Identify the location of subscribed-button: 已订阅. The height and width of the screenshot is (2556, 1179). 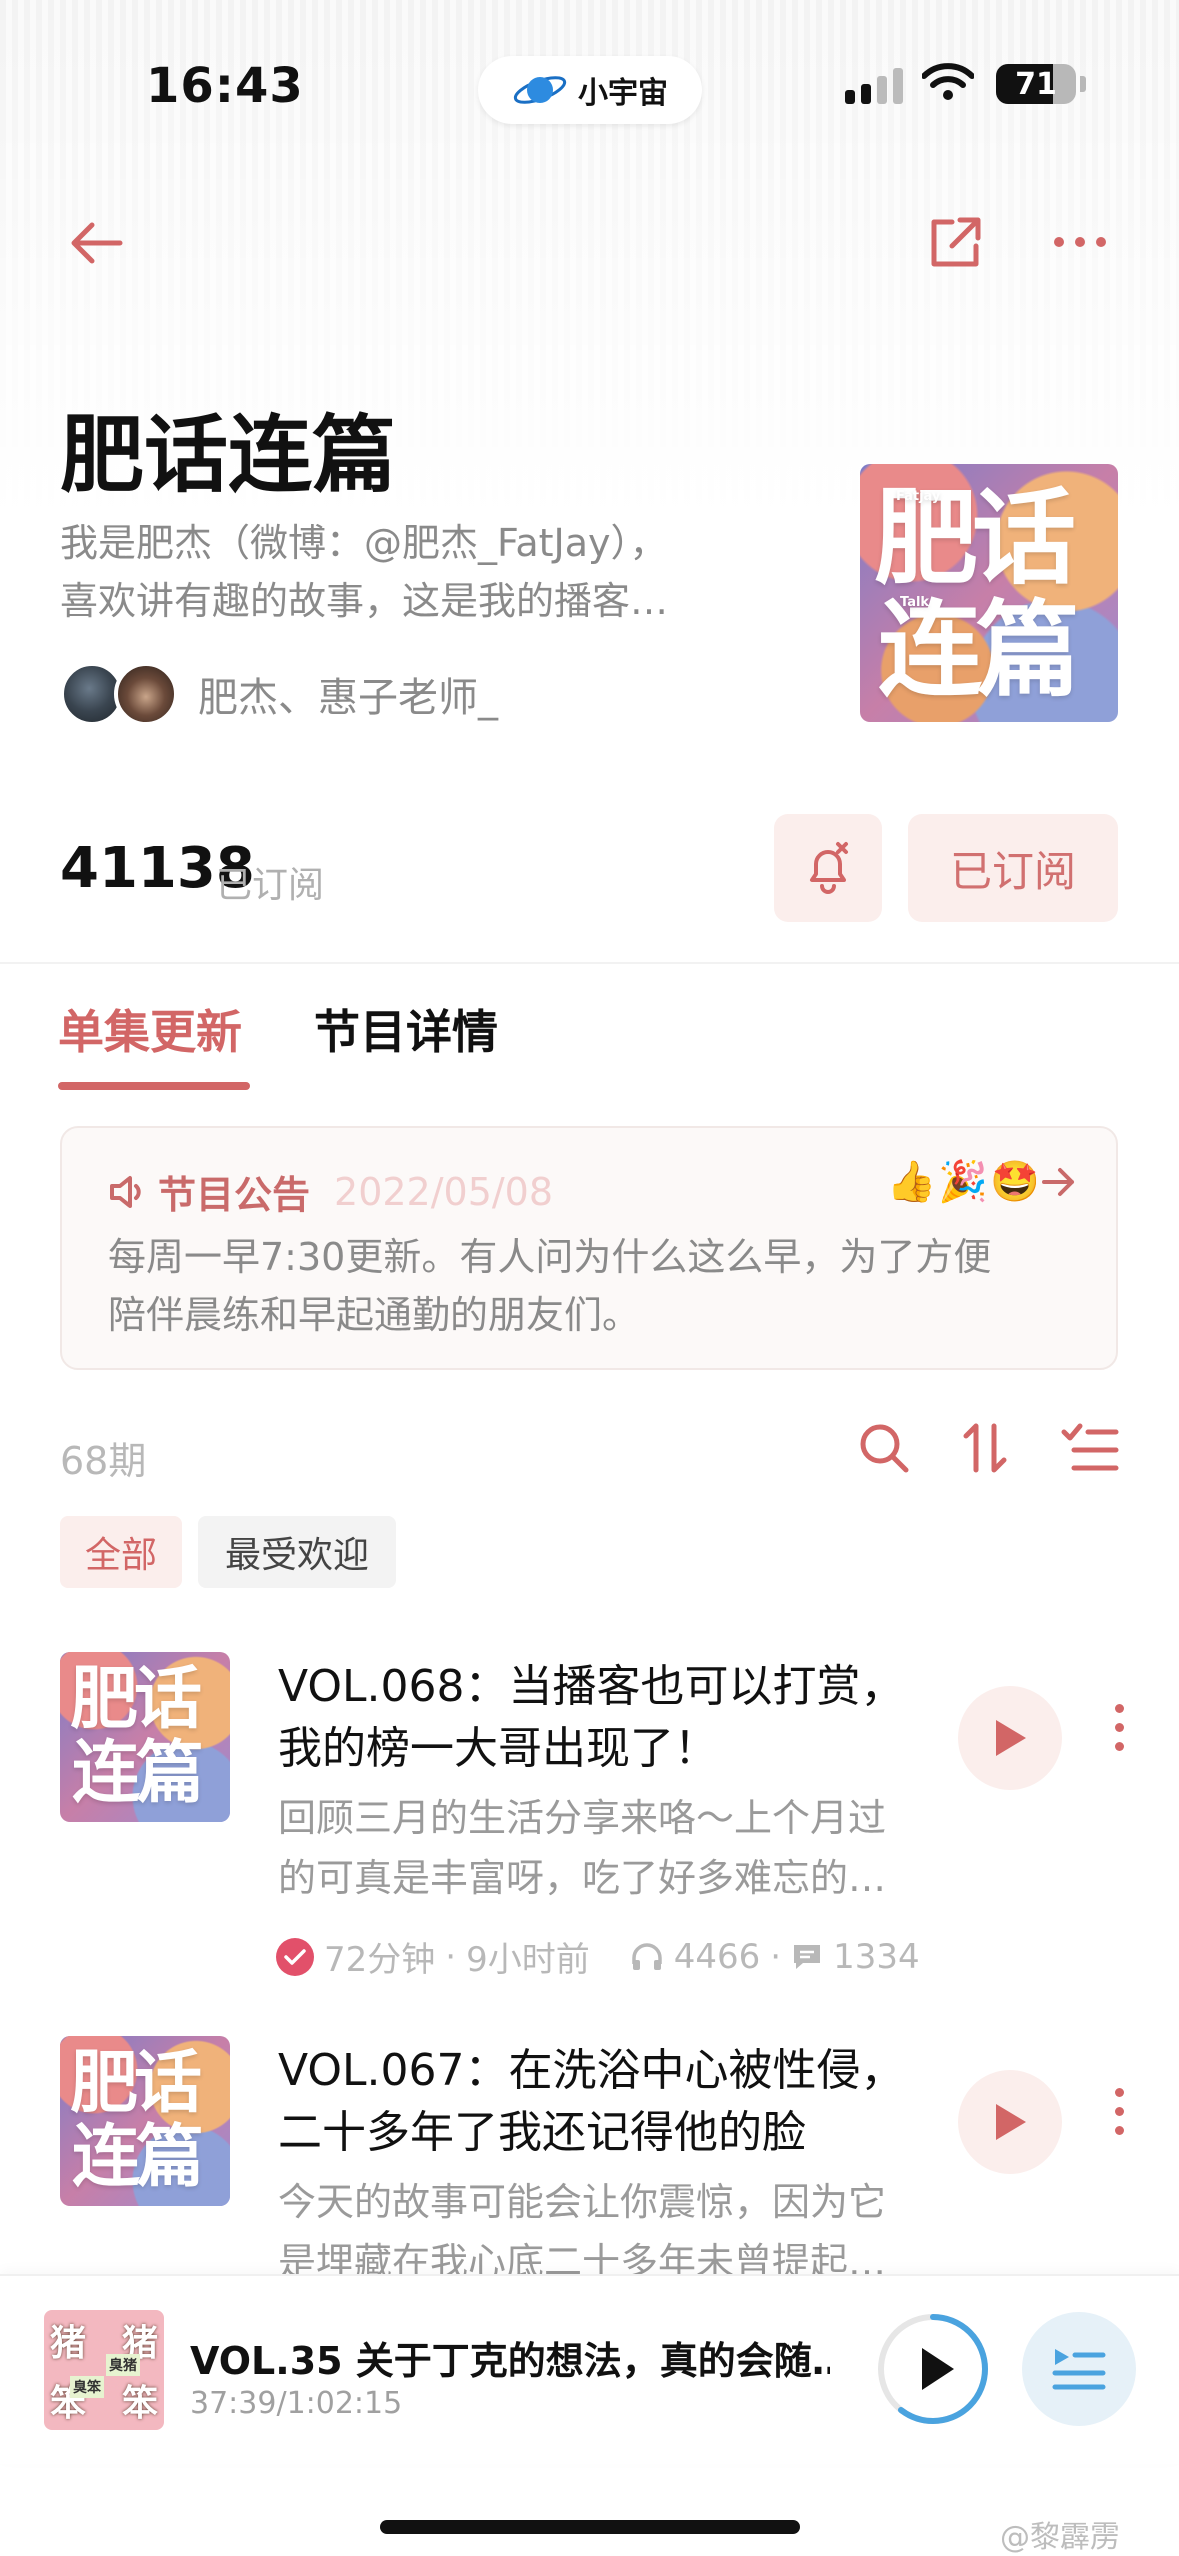
(1013, 868).